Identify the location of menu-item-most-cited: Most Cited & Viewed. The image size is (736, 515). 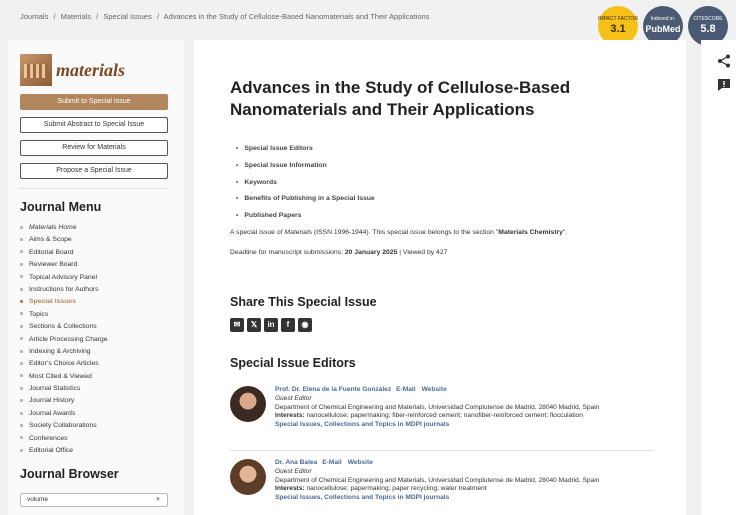
(64, 377).